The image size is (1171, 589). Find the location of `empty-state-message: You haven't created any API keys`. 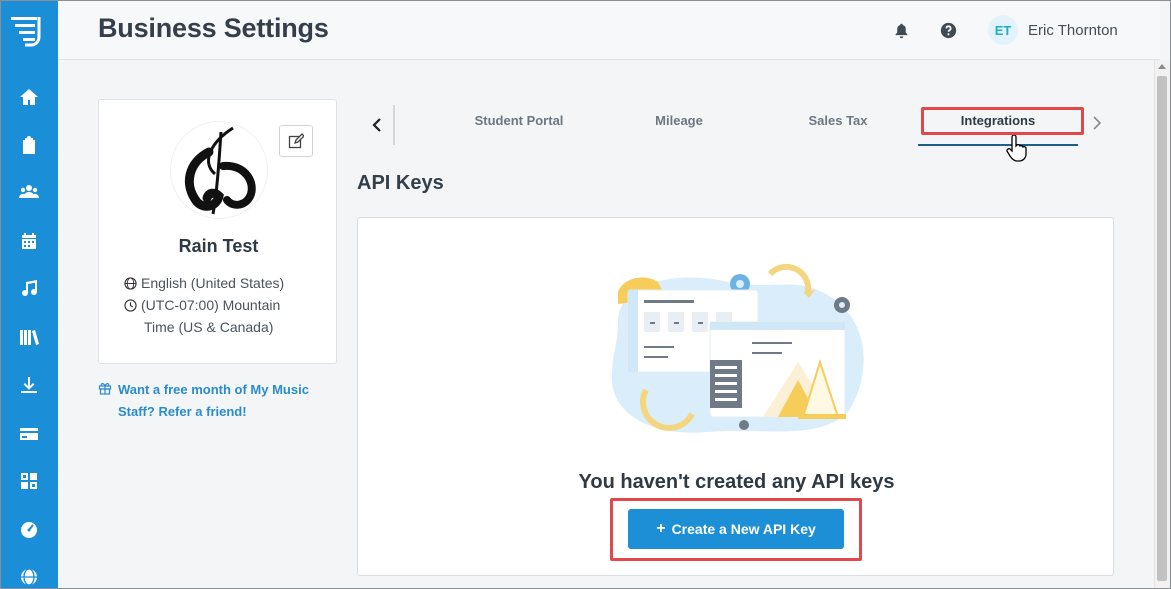

empty-state-message: You haven't created any API keys is located at coordinates (736, 482).